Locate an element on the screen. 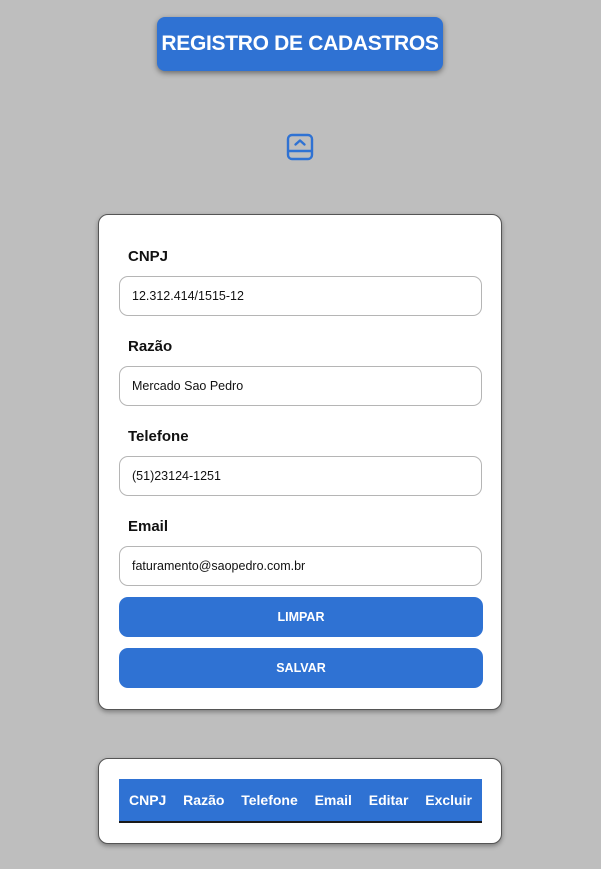 The height and width of the screenshot is (869, 601). column-header-editar: Editar is located at coordinates (388, 800).